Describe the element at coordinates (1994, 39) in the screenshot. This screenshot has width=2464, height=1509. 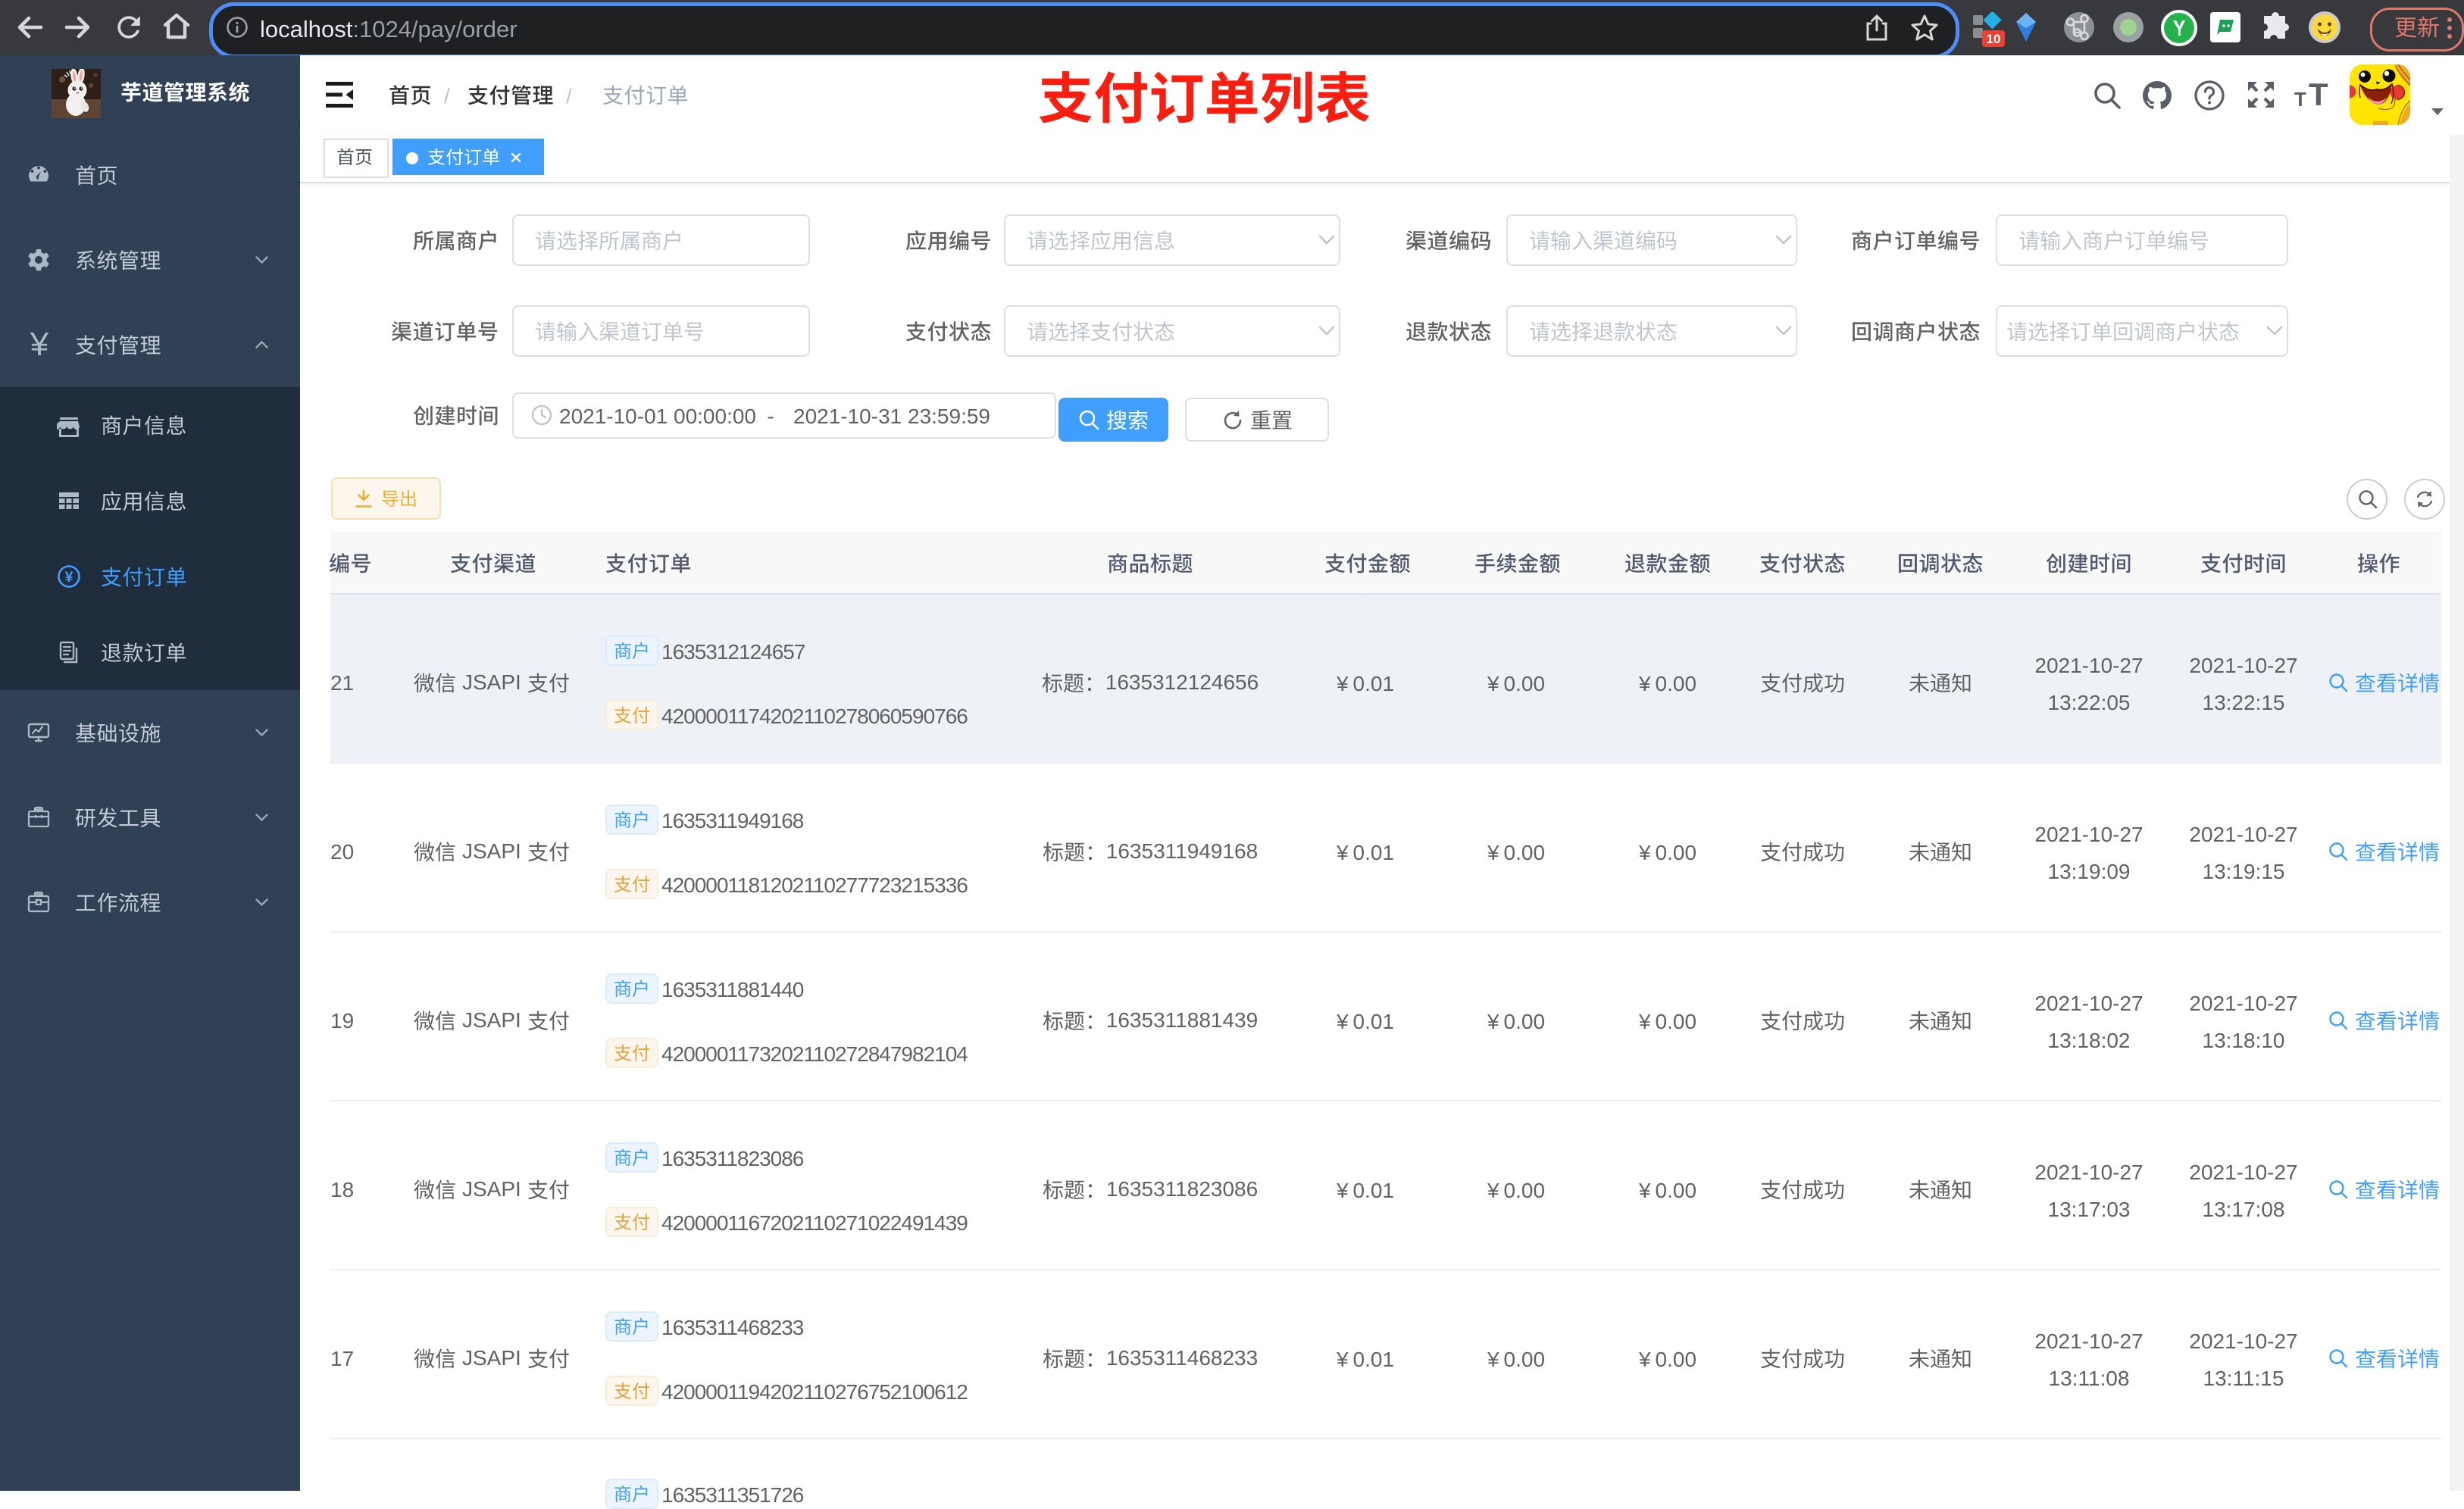
I see `svg-text: 10` at that location.